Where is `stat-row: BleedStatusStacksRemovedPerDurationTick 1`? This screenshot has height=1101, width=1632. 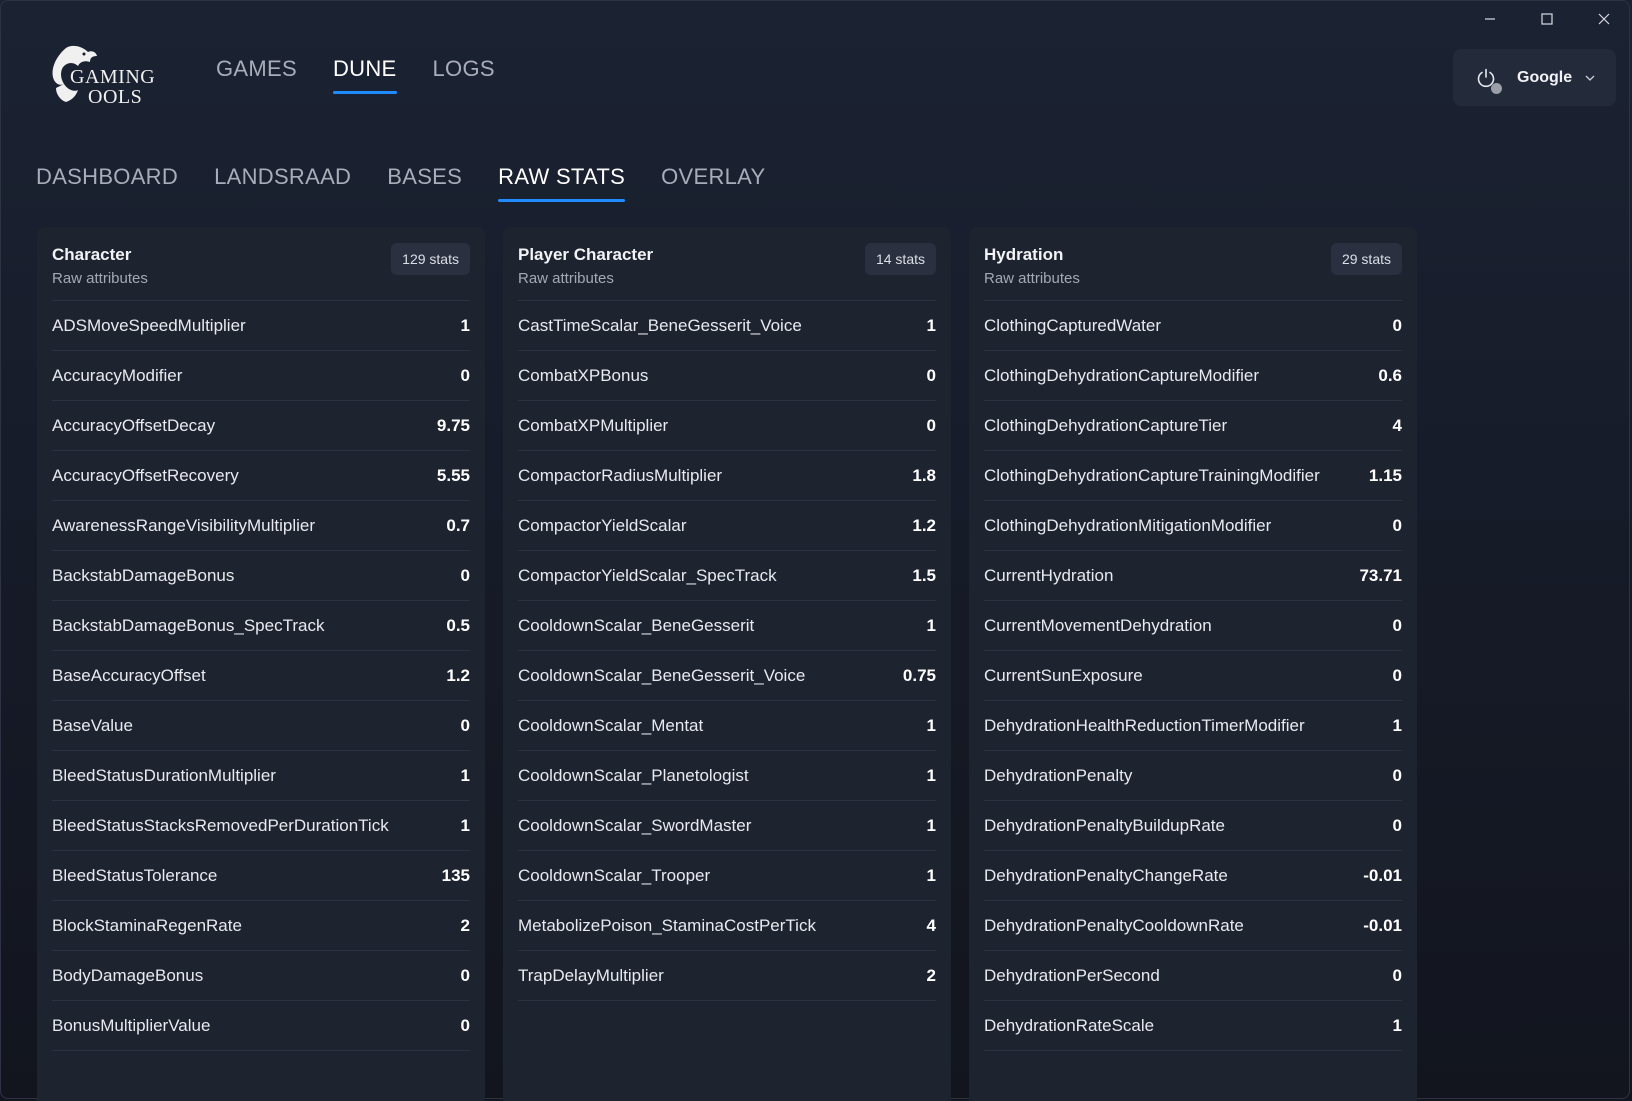 stat-row: BleedStatusStacksRemovedPerDurationTick 1 is located at coordinates (261, 826).